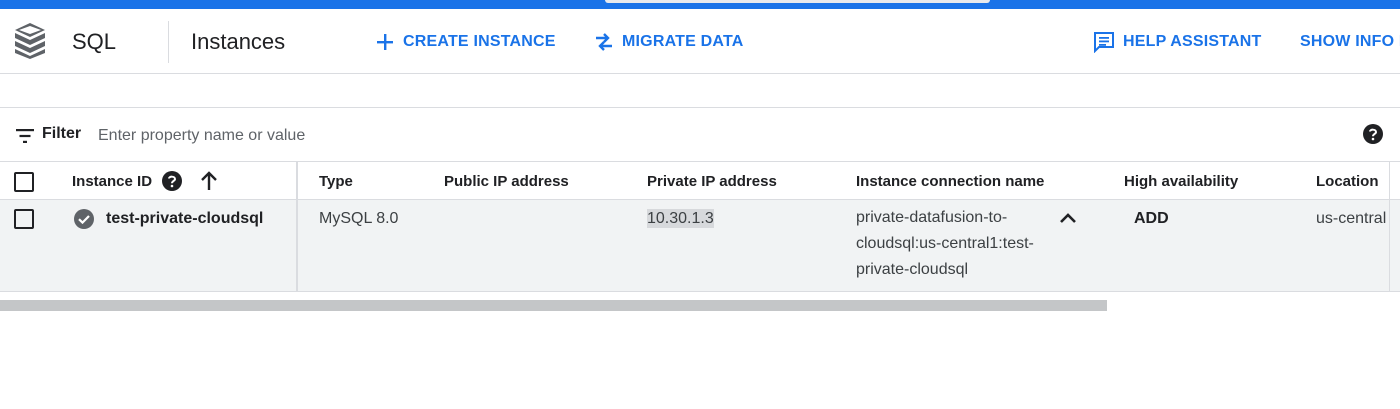 The height and width of the screenshot is (409, 1400). I want to click on filter-icon, so click(25, 136).